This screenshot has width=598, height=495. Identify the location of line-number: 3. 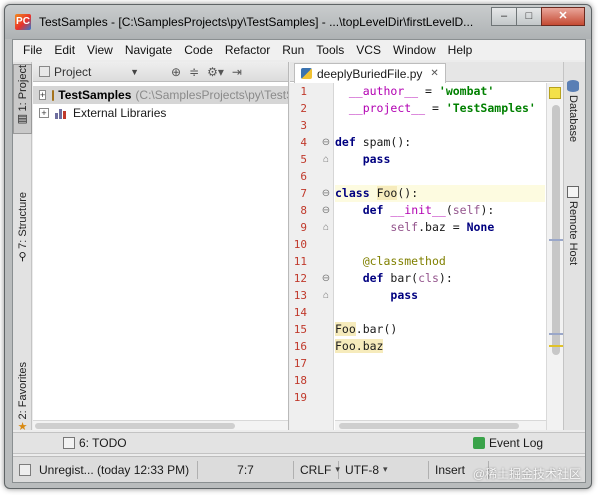
(303, 125).